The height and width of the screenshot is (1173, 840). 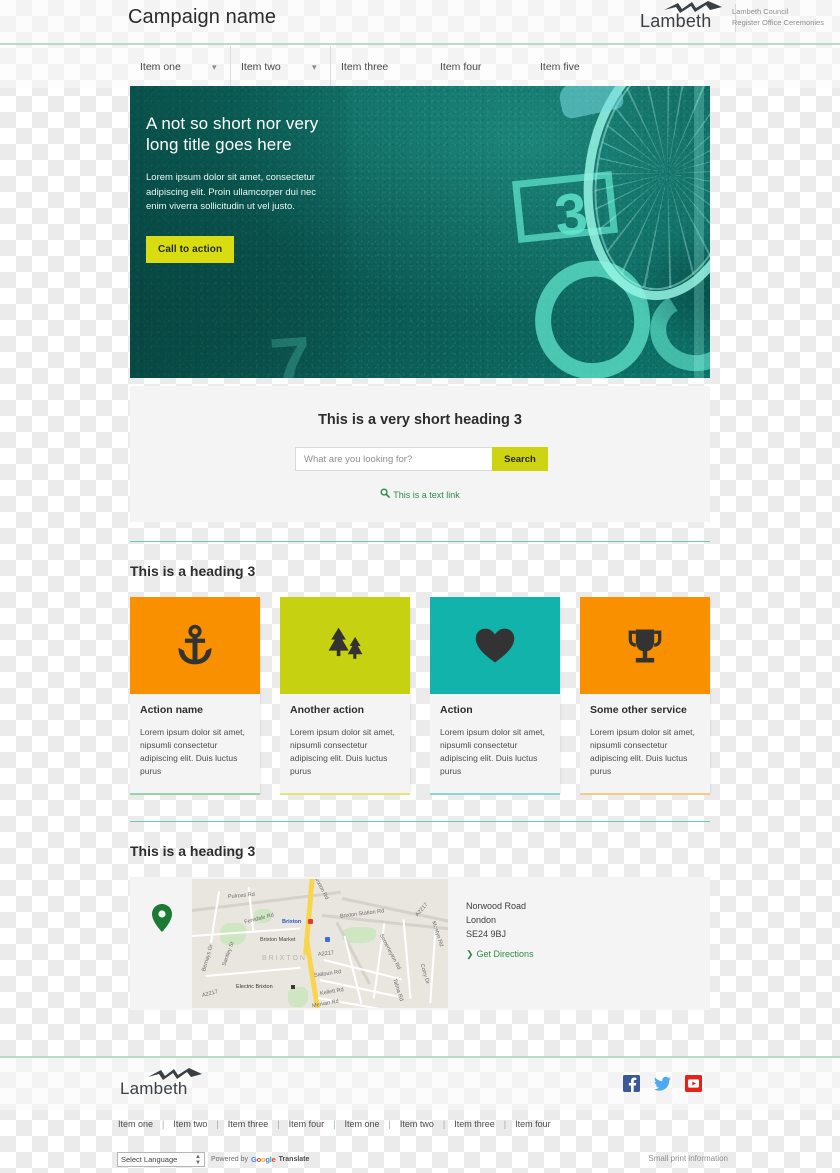 I want to click on map-marker-brixton-station, so click(x=310, y=921).